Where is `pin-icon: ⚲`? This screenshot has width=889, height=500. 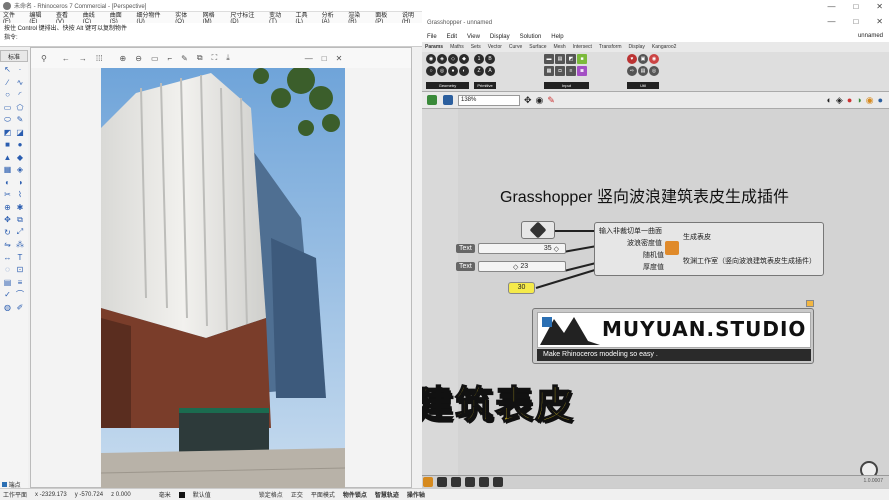
pin-icon: ⚲ is located at coordinates (44, 58).